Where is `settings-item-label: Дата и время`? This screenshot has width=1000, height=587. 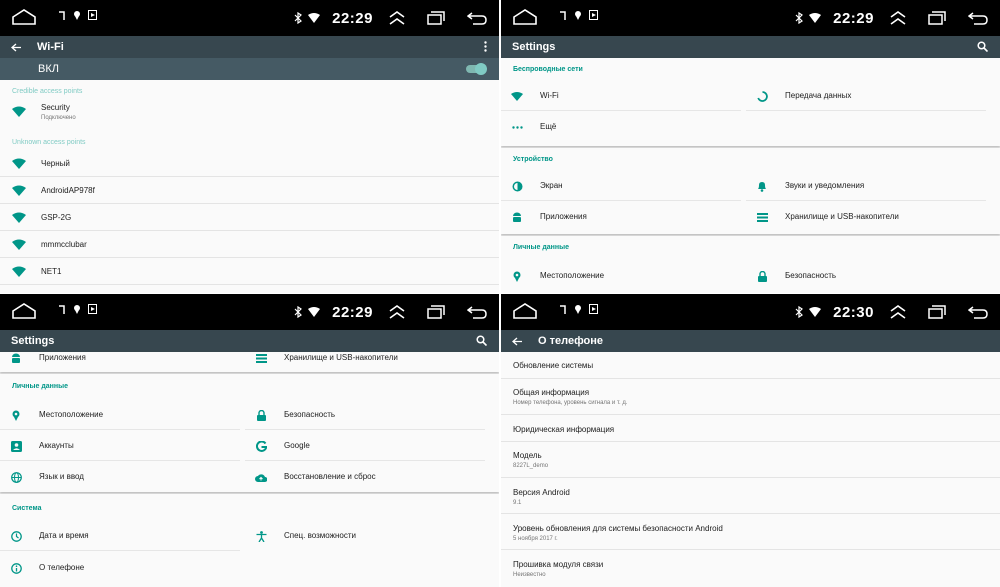 settings-item-label: Дата и время is located at coordinates (64, 535).